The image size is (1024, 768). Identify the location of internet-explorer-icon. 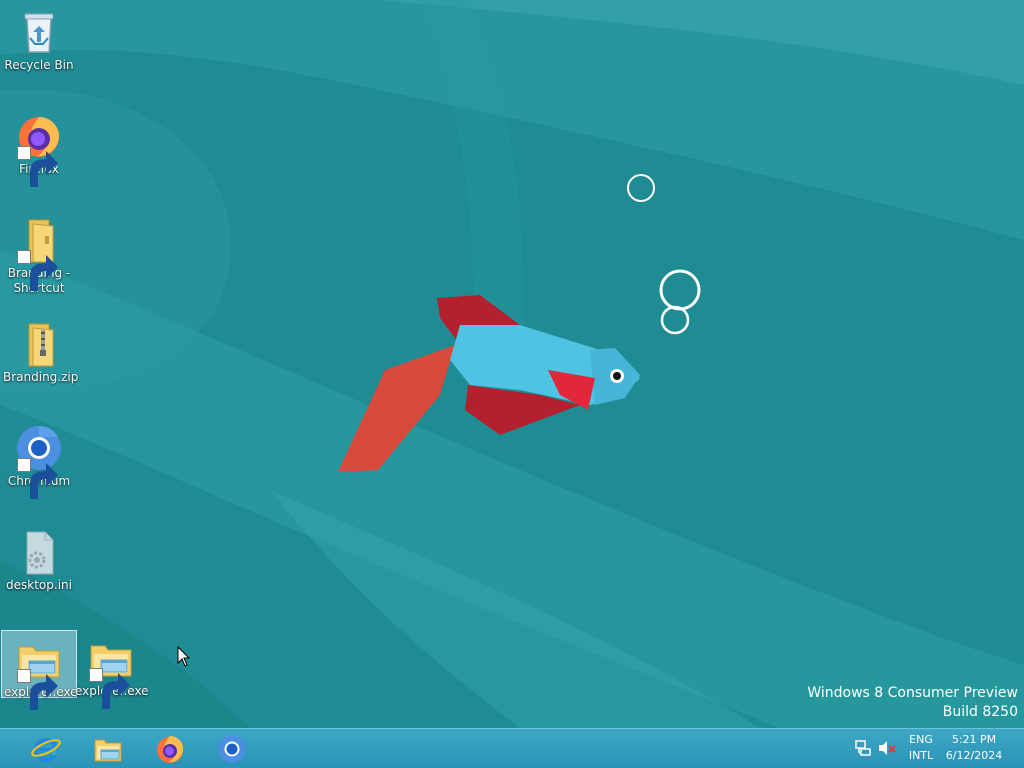
(46, 749).